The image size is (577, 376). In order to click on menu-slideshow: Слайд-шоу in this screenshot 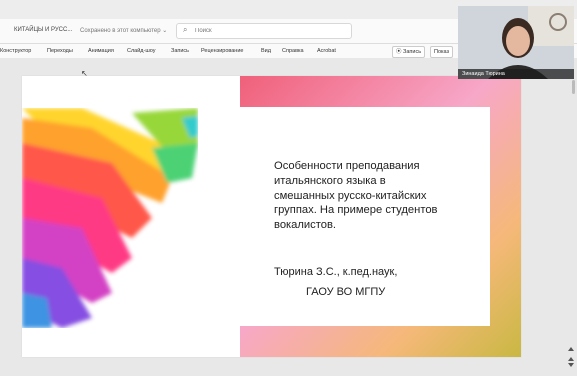, I will do `click(141, 51)`.